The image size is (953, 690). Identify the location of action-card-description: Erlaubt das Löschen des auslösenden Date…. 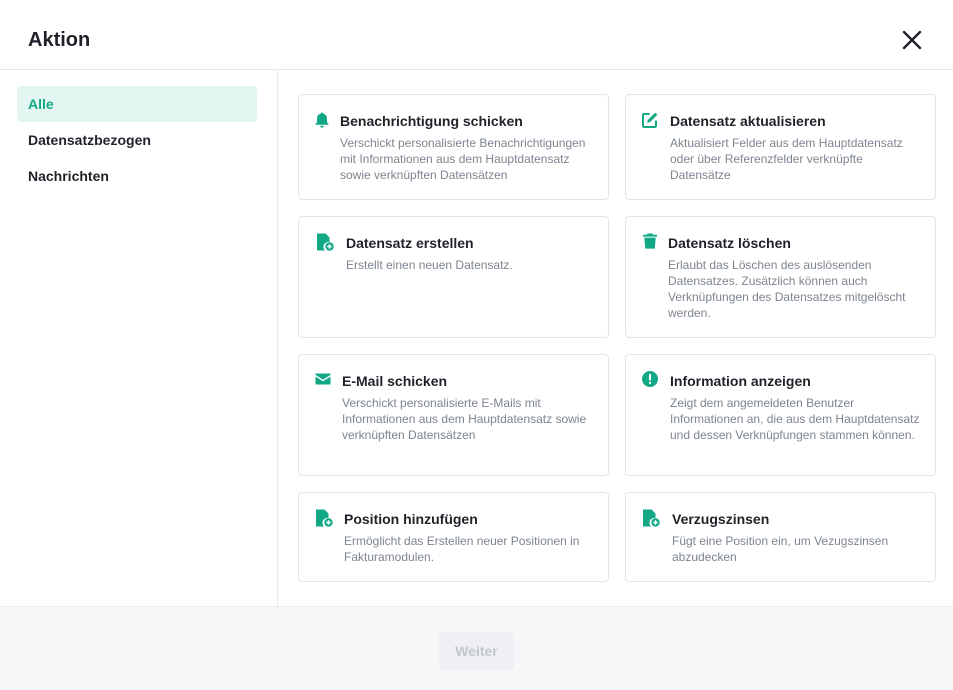
(787, 289).